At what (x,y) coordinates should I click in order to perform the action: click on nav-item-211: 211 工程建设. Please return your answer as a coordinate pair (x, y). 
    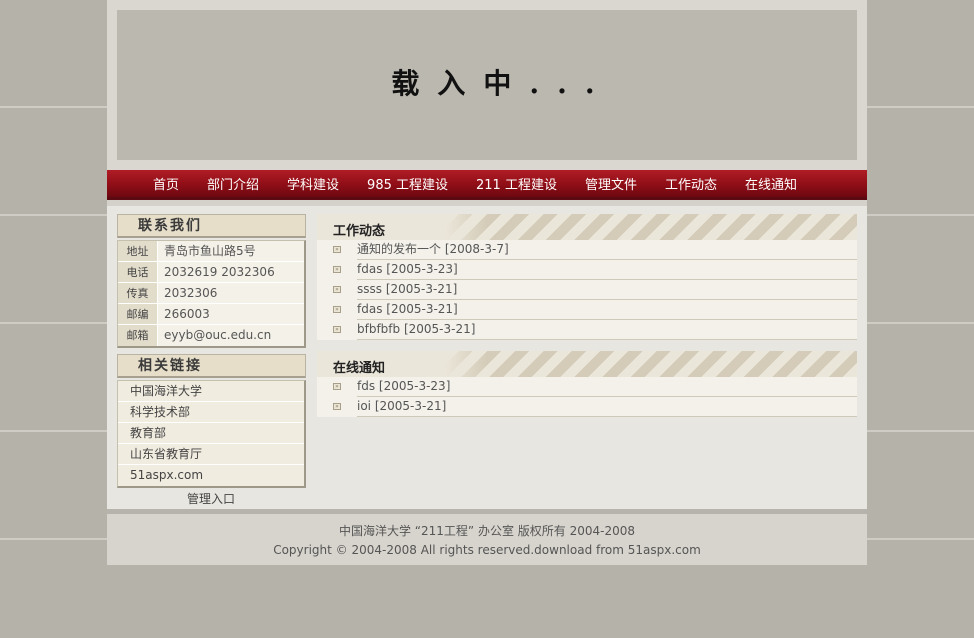
    Looking at the image, I should click on (516, 183).